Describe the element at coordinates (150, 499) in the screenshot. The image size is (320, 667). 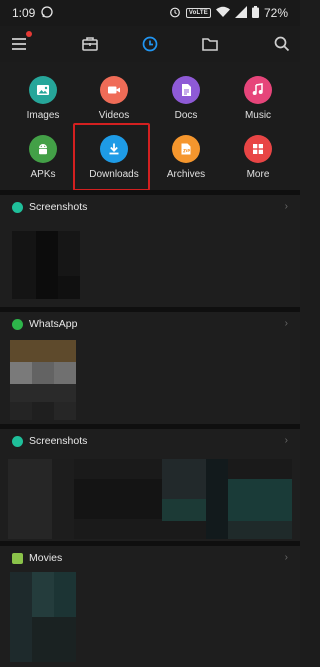
I see `thumbnail-strip` at that location.